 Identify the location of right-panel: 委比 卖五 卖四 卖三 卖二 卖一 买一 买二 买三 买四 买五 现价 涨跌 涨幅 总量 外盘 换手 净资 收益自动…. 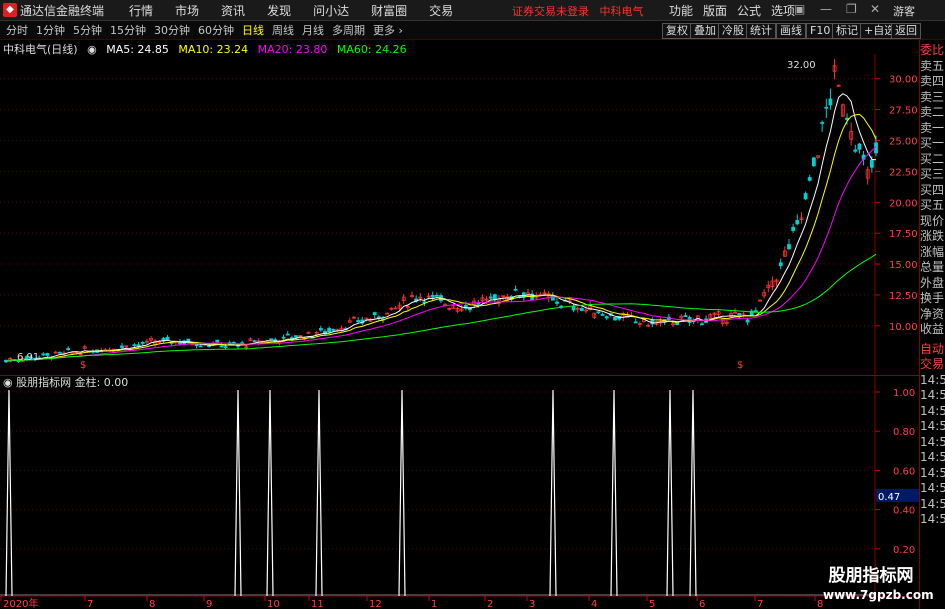
(932, 324).